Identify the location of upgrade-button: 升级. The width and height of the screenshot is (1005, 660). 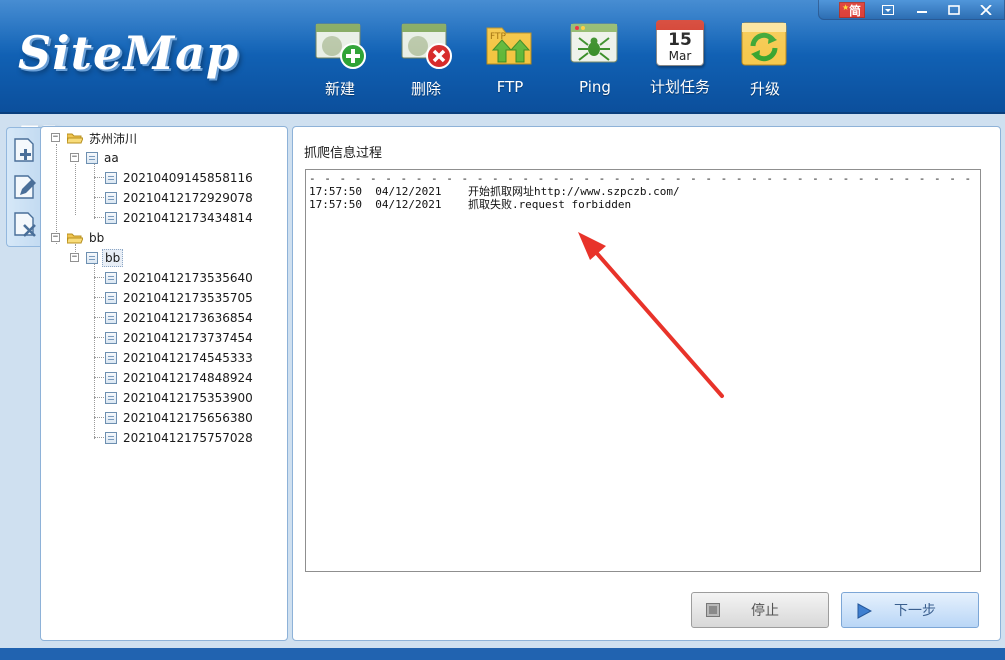
(765, 62).